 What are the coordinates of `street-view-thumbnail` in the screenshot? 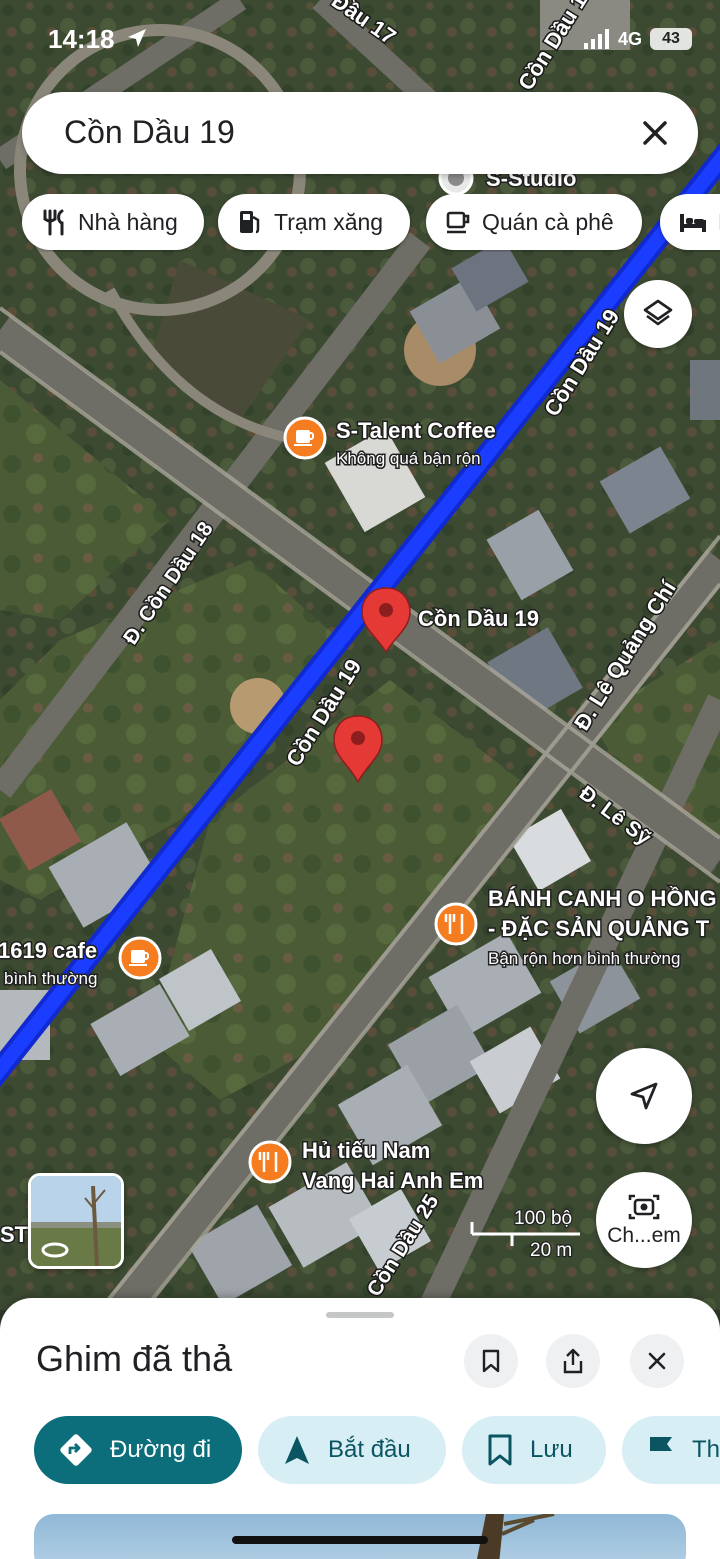 It's located at (76, 1221).